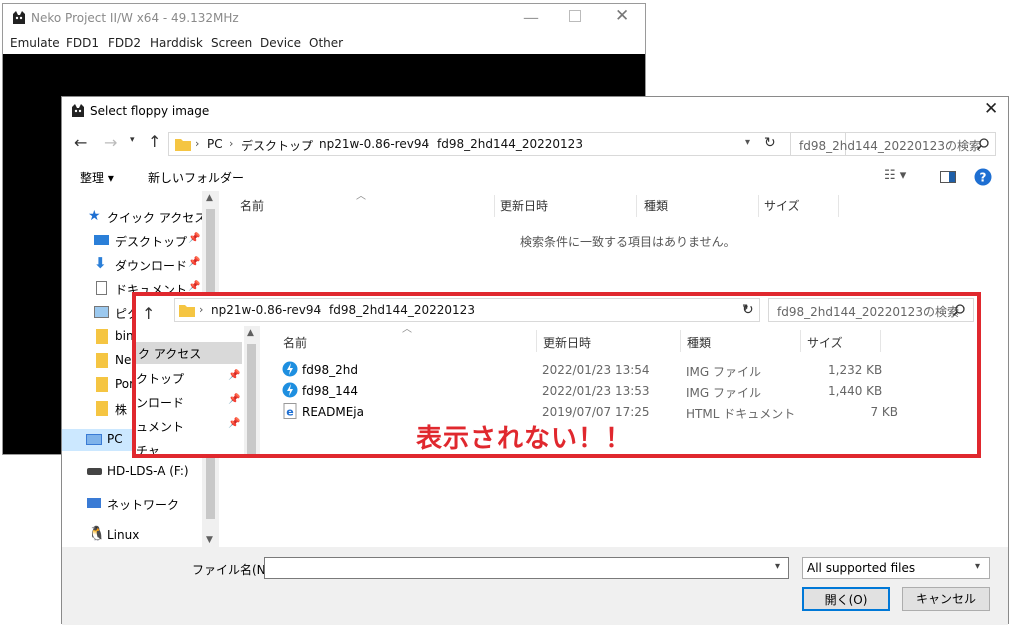 Image resolution: width=1011 pixels, height=627 pixels. Describe the element at coordinates (895, 175) in the screenshot. I see `view-options-icon: ☷ ▾` at that location.